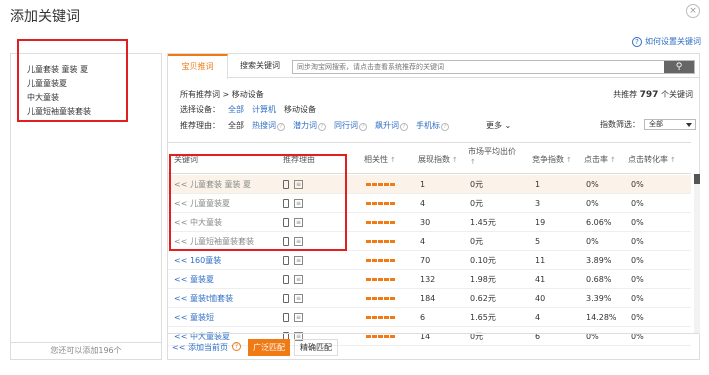 This screenshot has height=375, width=709. What do you see at coordinates (428, 125) in the screenshot?
I see `reason-mobile-label: 手机标` at bounding box center [428, 125].